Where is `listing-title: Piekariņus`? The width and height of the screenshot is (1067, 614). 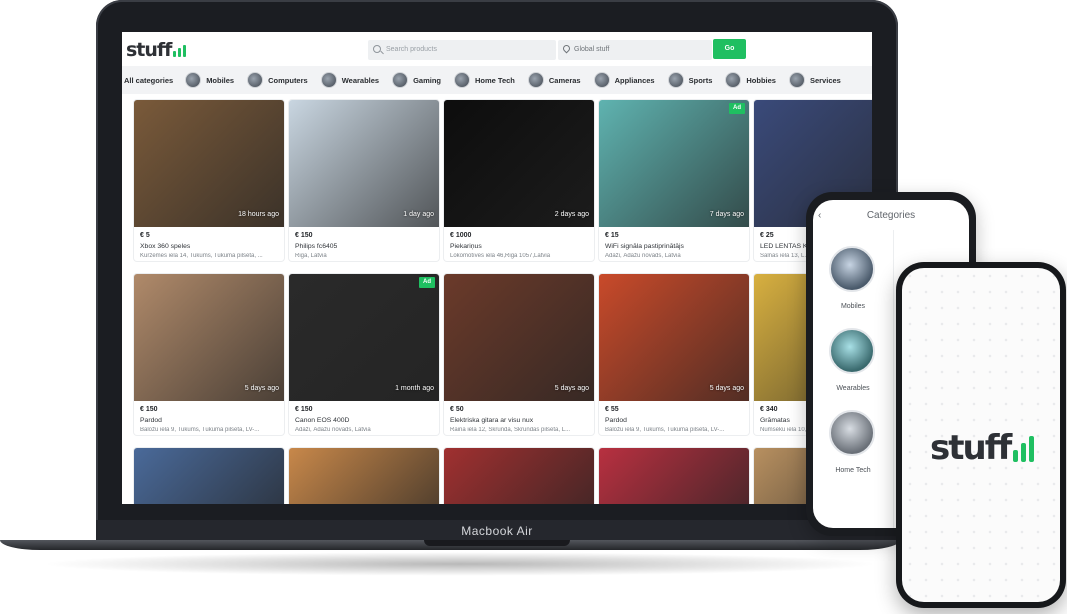 listing-title: Piekariņus is located at coordinates (466, 246).